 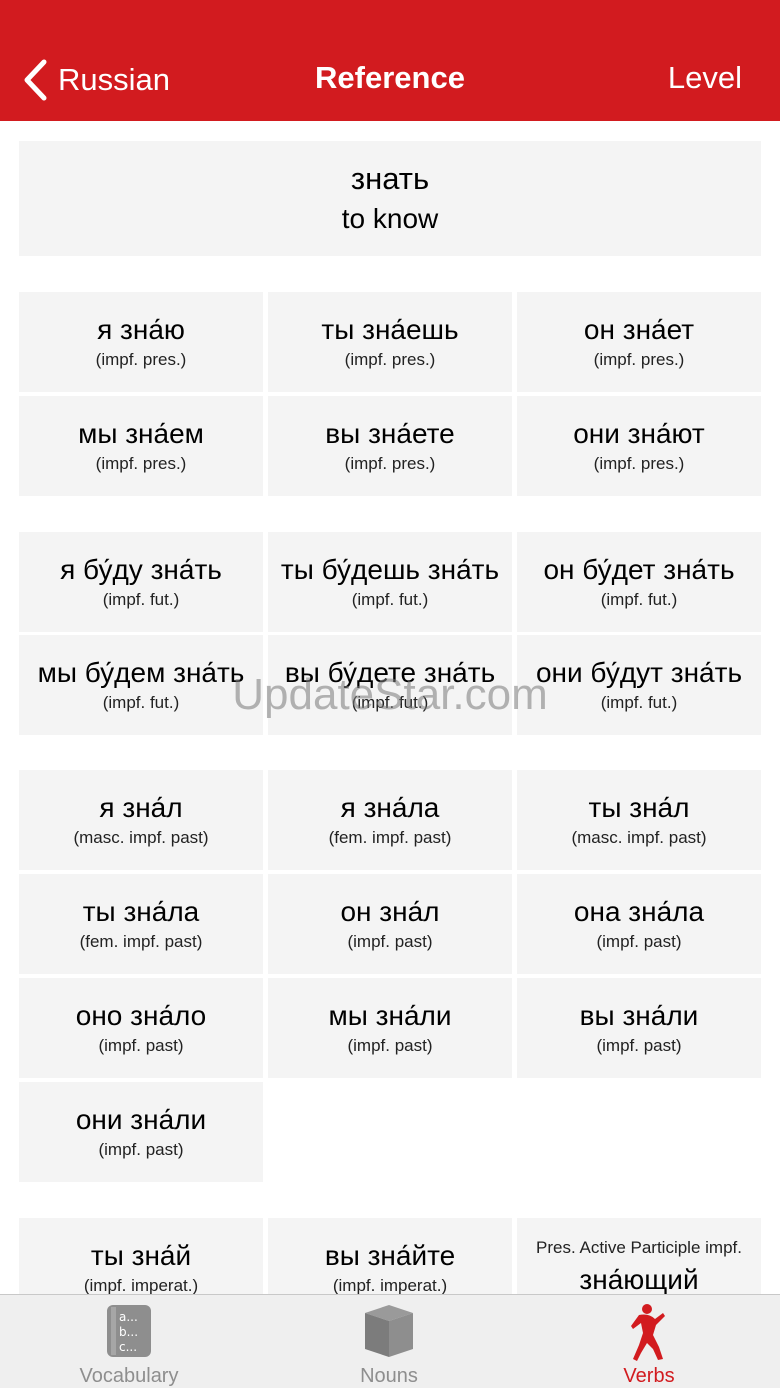 I want to click on conjugation-form: он зна́л, so click(x=390, y=911).